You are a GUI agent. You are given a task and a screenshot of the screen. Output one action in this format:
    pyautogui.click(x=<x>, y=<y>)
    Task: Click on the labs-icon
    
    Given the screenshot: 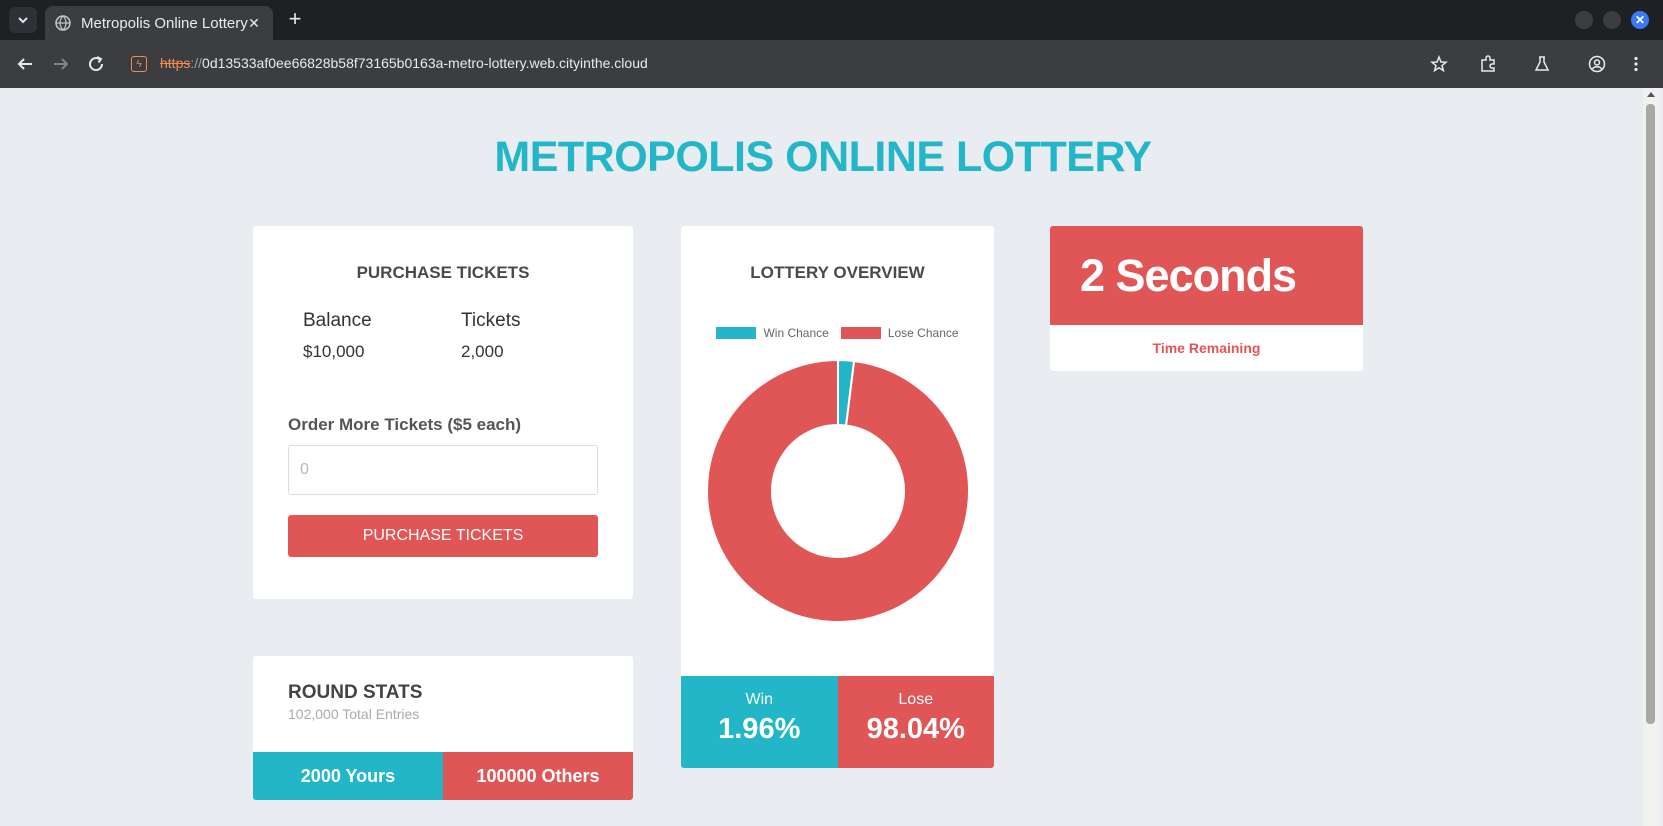 What is the action you would take?
    pyautogui.click(x=1542, y=64)
    